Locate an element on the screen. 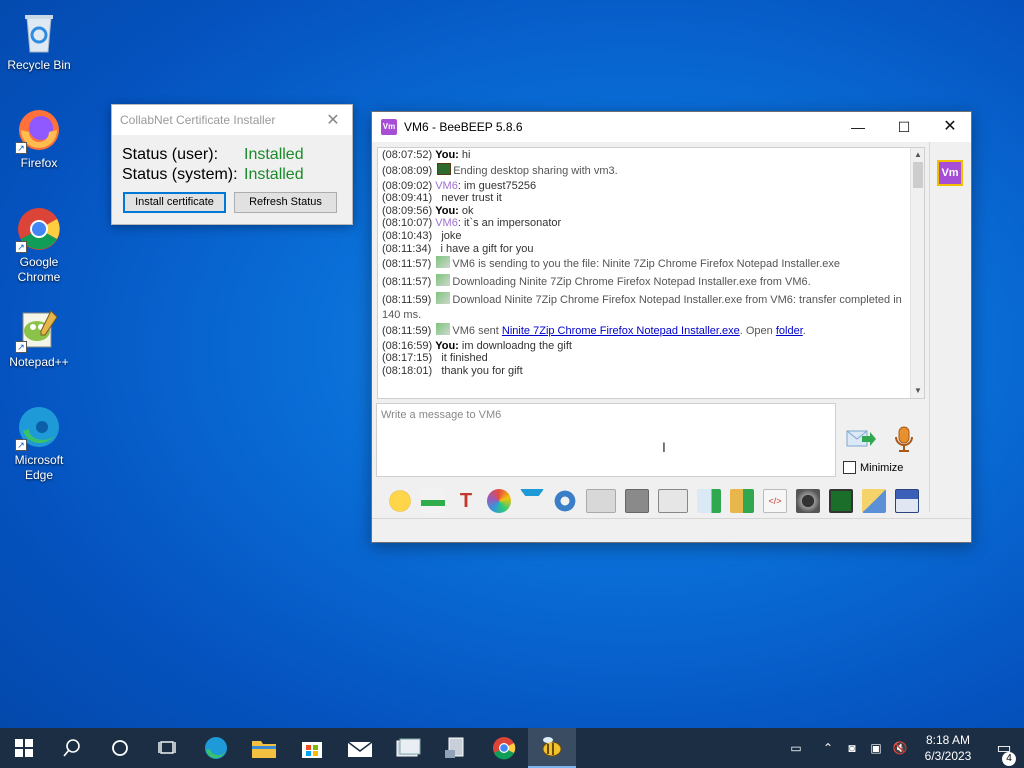 This screenshot has height=768, width=1024. maximize-window-icon: ☐ is located at coordinates (904, 127).